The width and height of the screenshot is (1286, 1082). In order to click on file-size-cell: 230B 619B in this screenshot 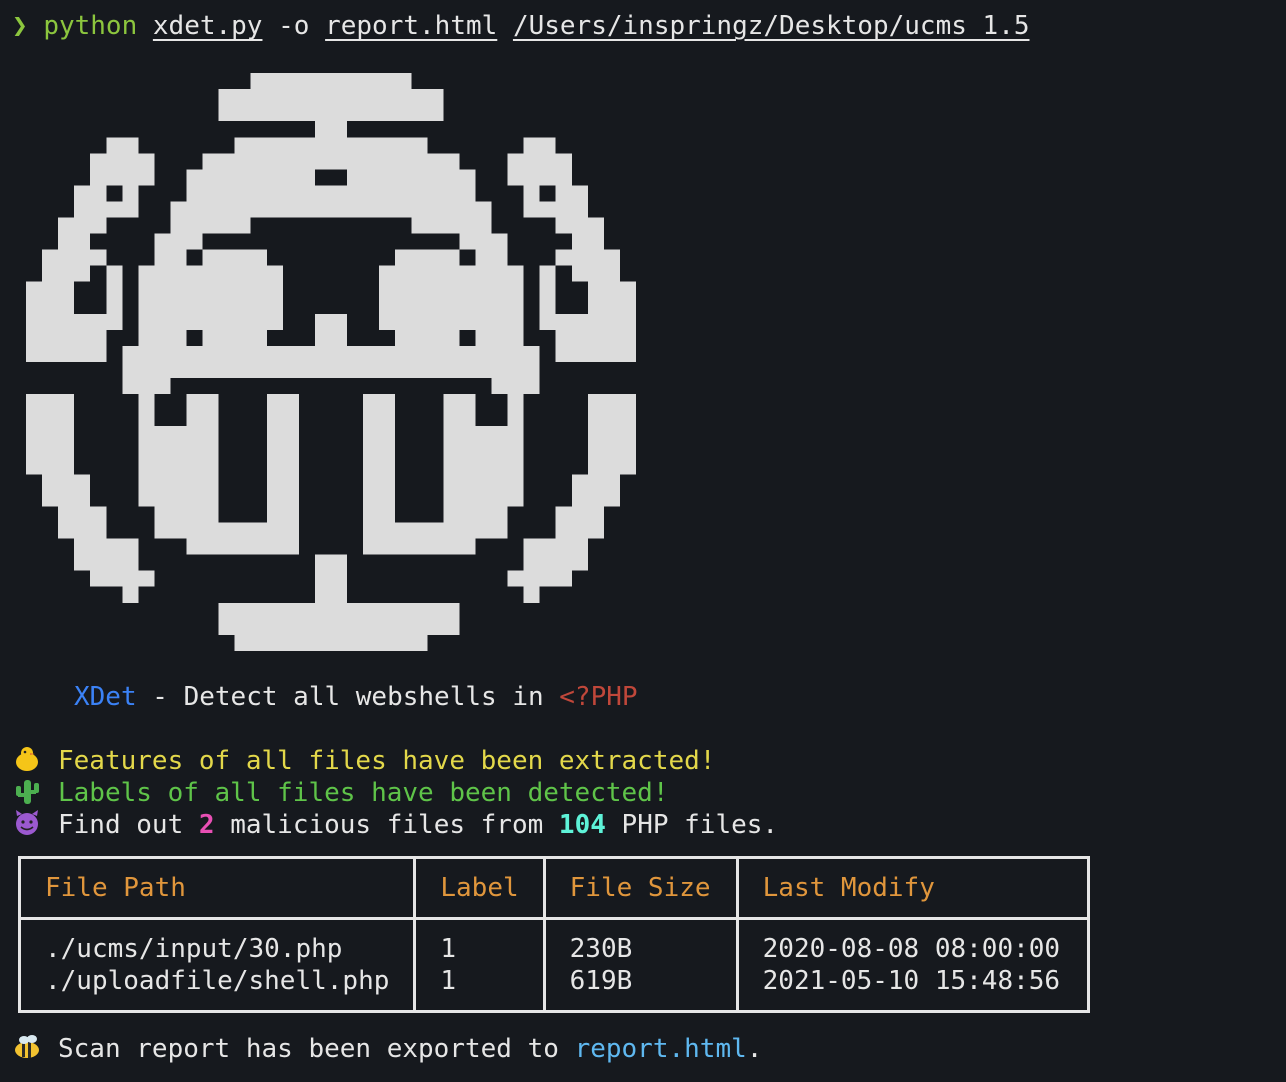, I will do `click(640, 965)`.